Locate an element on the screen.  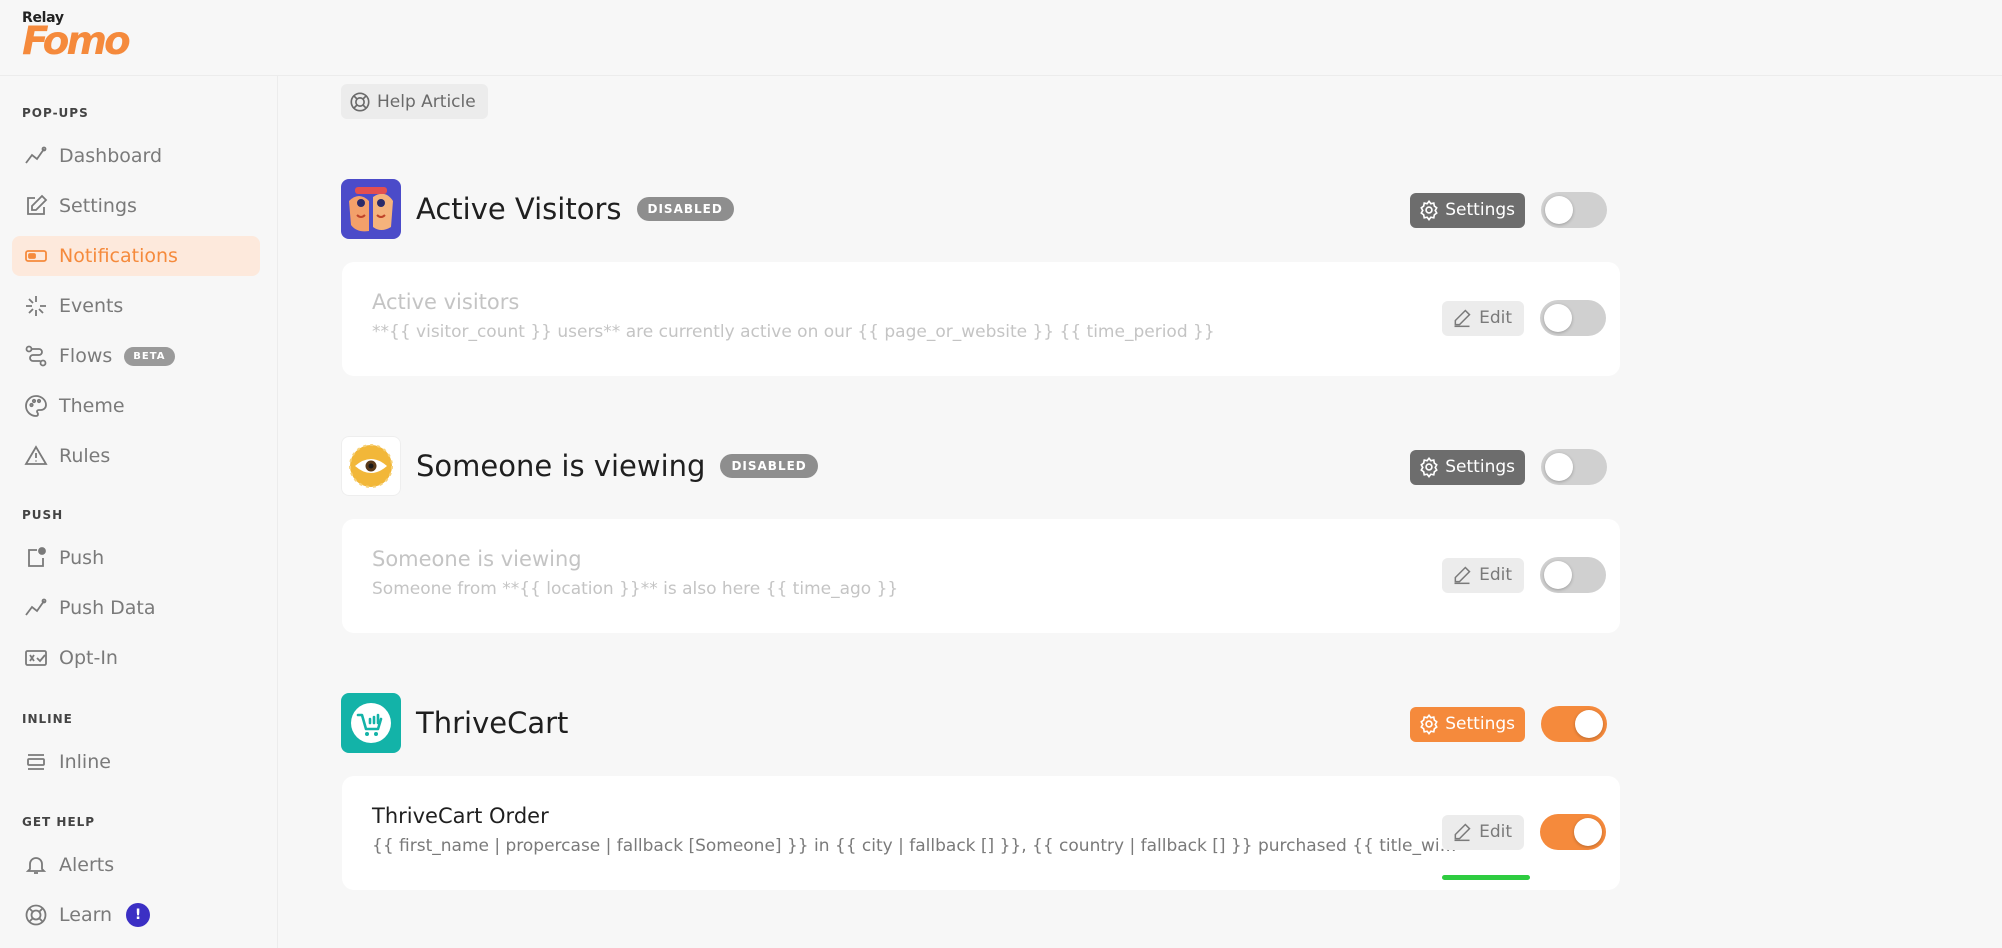
lifebuoy-icon is located at coordinates (35, 915).